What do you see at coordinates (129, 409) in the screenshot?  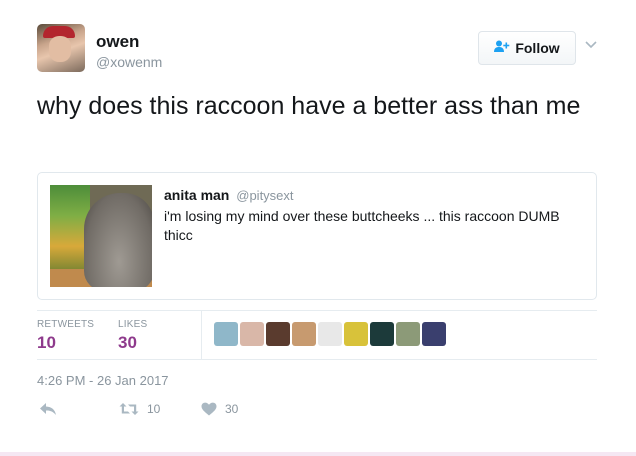 I see `retweet-icon` at bounding box center [129, 409].